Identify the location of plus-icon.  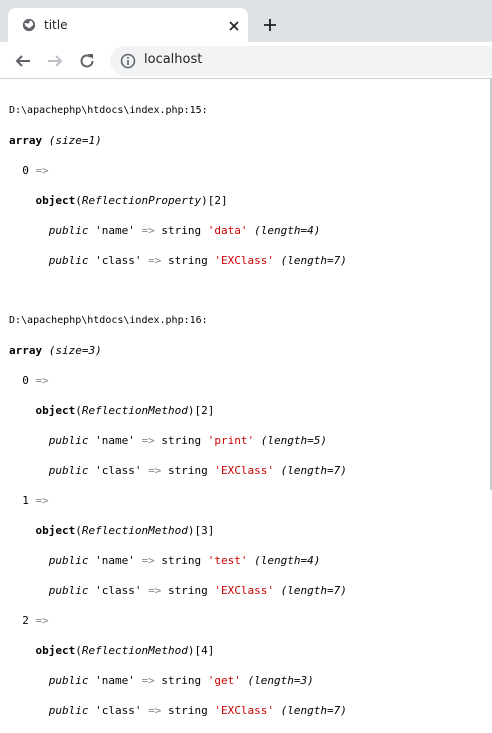
(270, 25).